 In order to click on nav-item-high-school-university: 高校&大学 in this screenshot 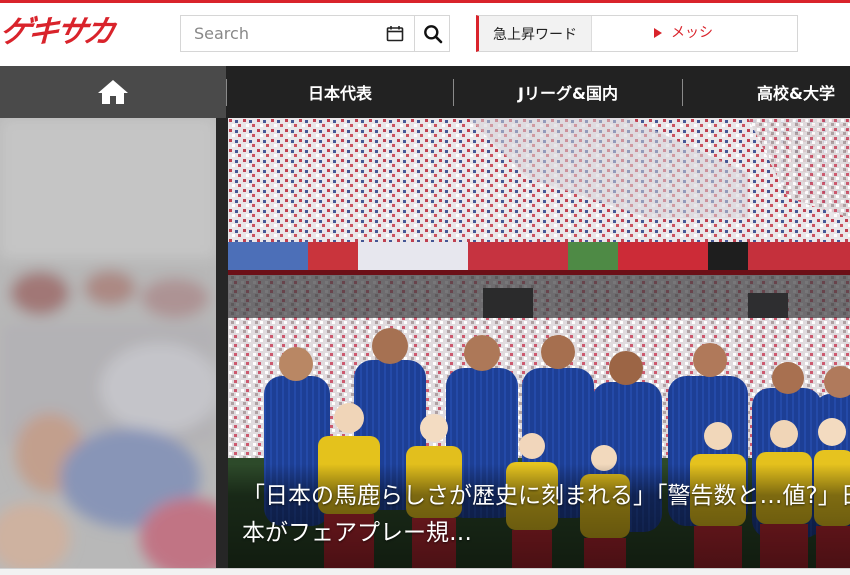, I will do `click(766, 92)`.